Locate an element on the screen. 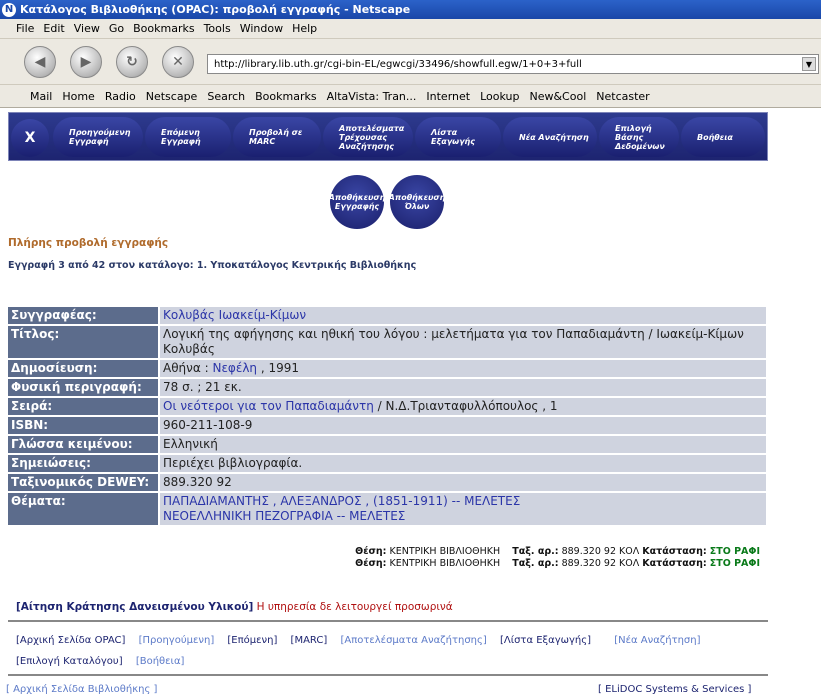 This screenshot has width=821, height=699. notes-value: Περιέχει βιβλιογραφία. is located at coordinates (463, 463).